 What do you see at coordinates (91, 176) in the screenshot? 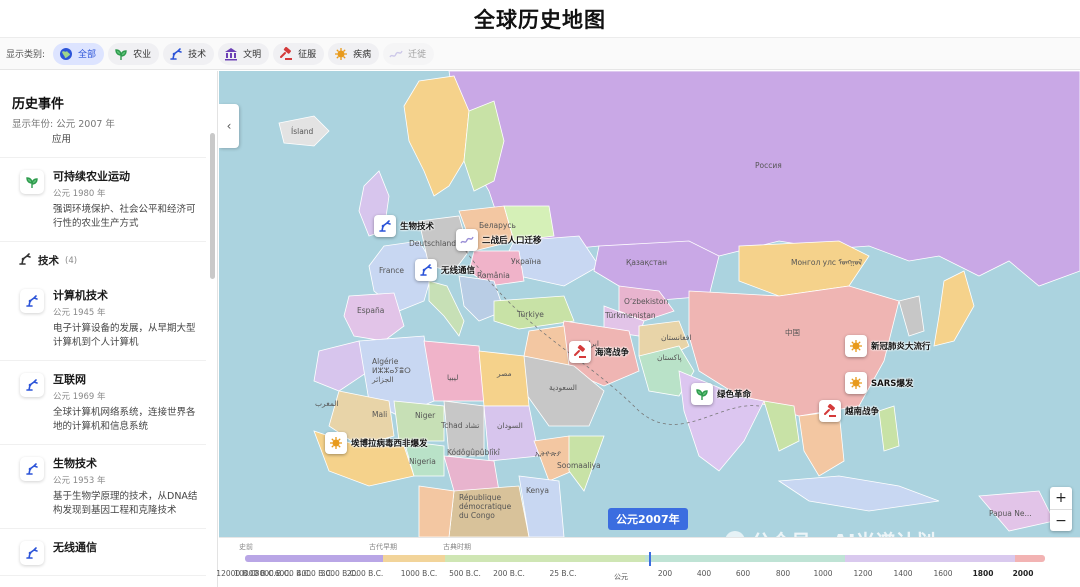
I see `event-title: 可持续农业运动` at bounding box center [91, 176].